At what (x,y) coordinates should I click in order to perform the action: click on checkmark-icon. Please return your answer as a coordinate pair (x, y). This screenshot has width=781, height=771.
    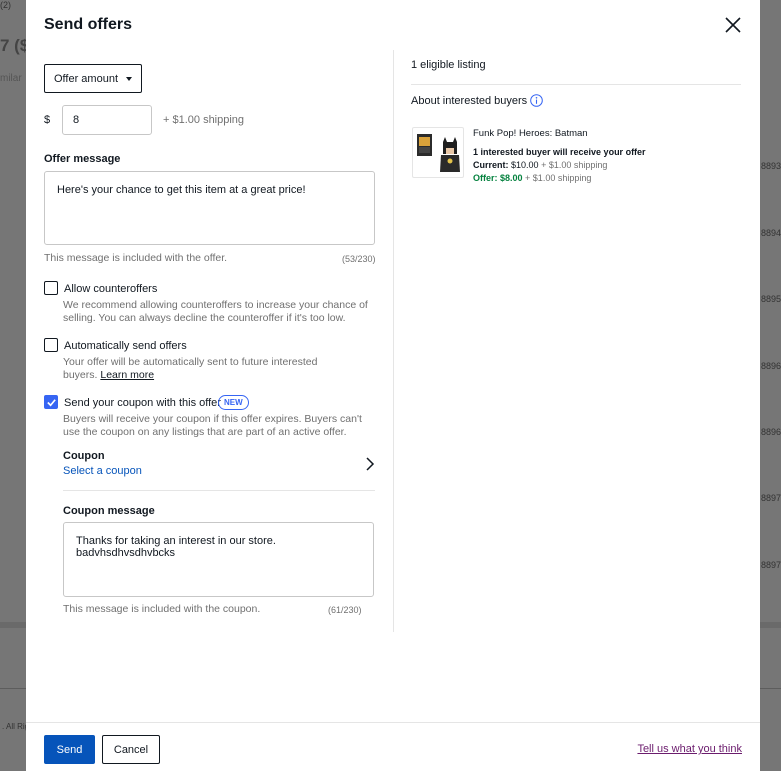
    Looking at the image, I should click on (51, 402).